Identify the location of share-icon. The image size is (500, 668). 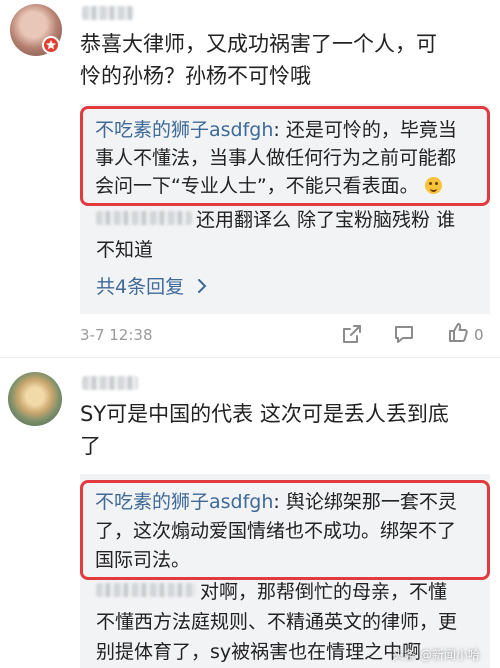
(352, 334).